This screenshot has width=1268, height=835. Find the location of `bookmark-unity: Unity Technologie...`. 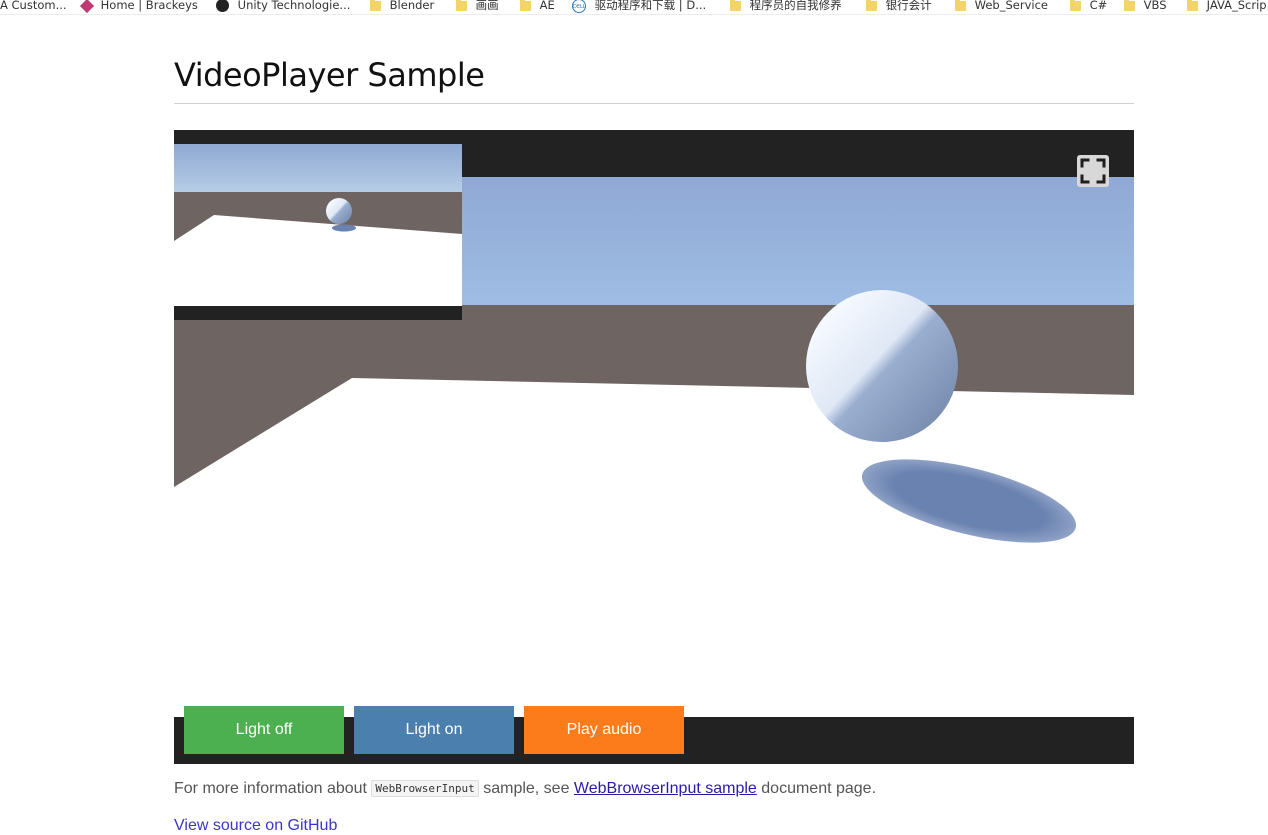

bookmark-unity: Unity Technologie... is located at coordinates (283, 6).